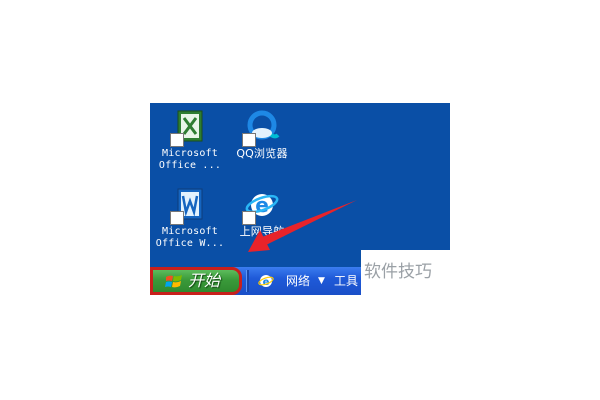 This screenshot has width=600, height=400. I want to click on start-label: 开始, so click(204, 280).